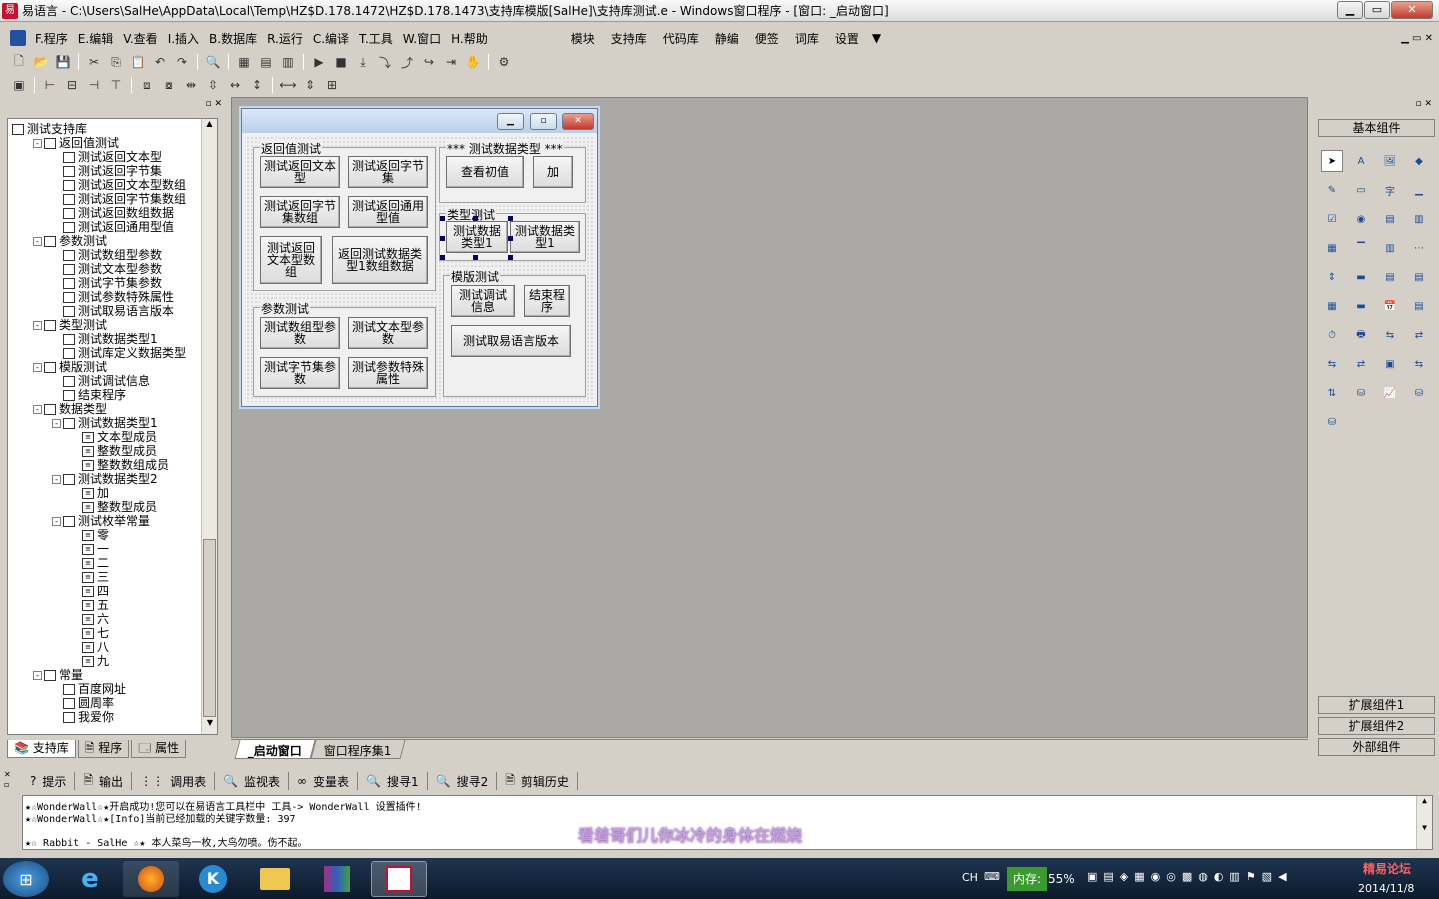  I want to click on tab-watch: 🔍 监视表, so click(252, 781).